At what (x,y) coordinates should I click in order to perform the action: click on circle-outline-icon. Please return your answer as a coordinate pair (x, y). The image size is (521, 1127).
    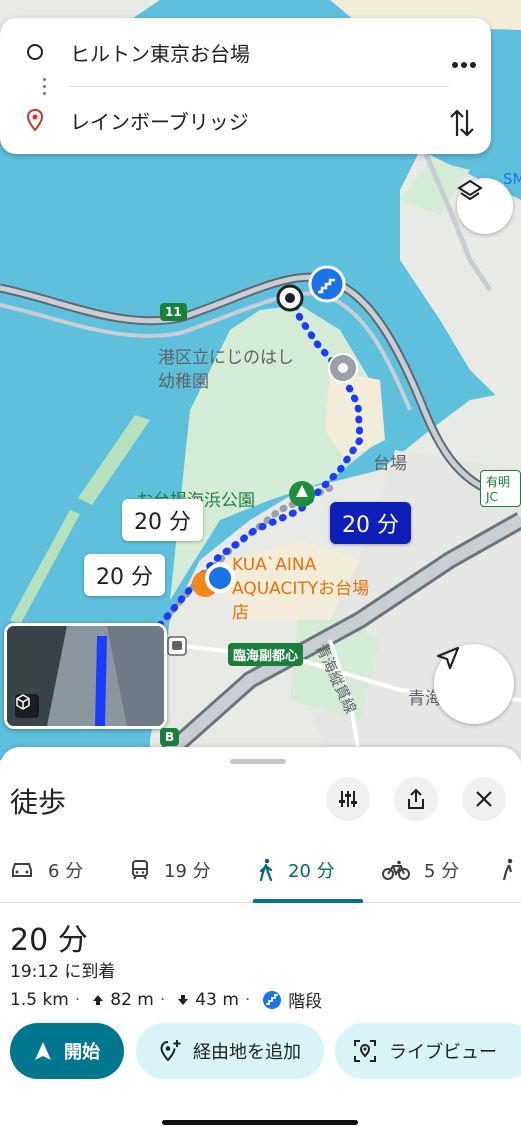
    Looking at the image, I should click on (35, 52).